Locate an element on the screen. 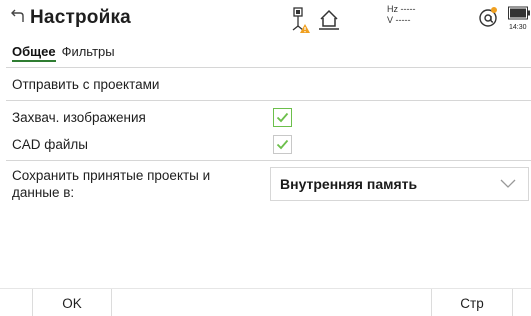  capture-images-label: Захвач. изображения is located at coordinates (79, 117).